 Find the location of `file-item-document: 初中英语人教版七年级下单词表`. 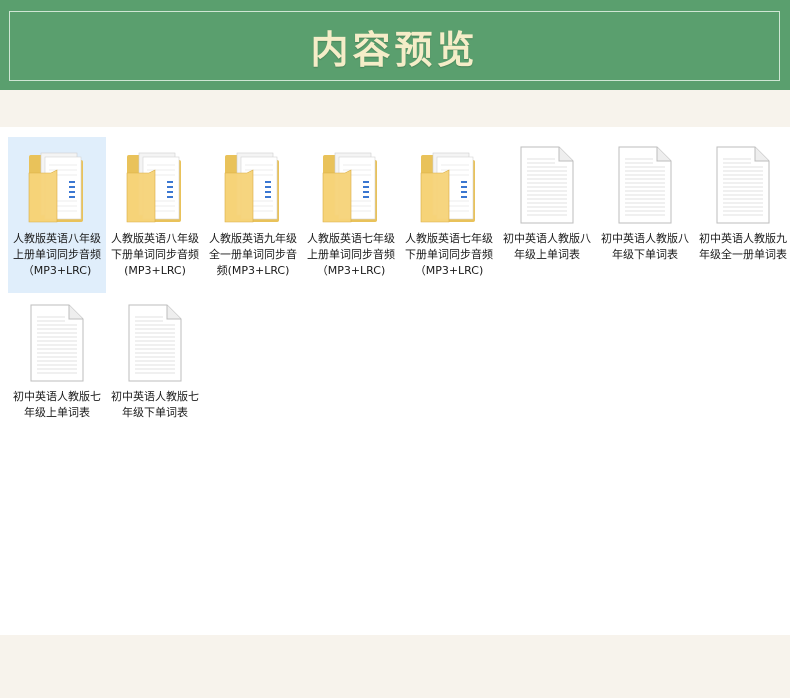

file-item-document: 初中英语人教版七年级下单词表 is located at coordinates (155, 373).